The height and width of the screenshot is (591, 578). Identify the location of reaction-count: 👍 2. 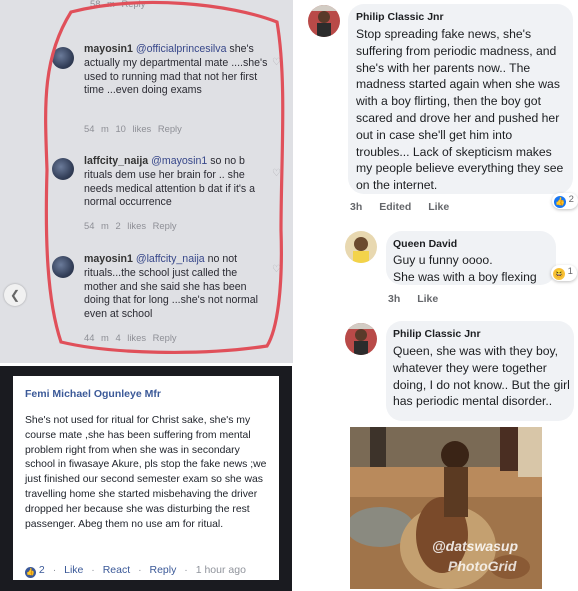
(565, 201).